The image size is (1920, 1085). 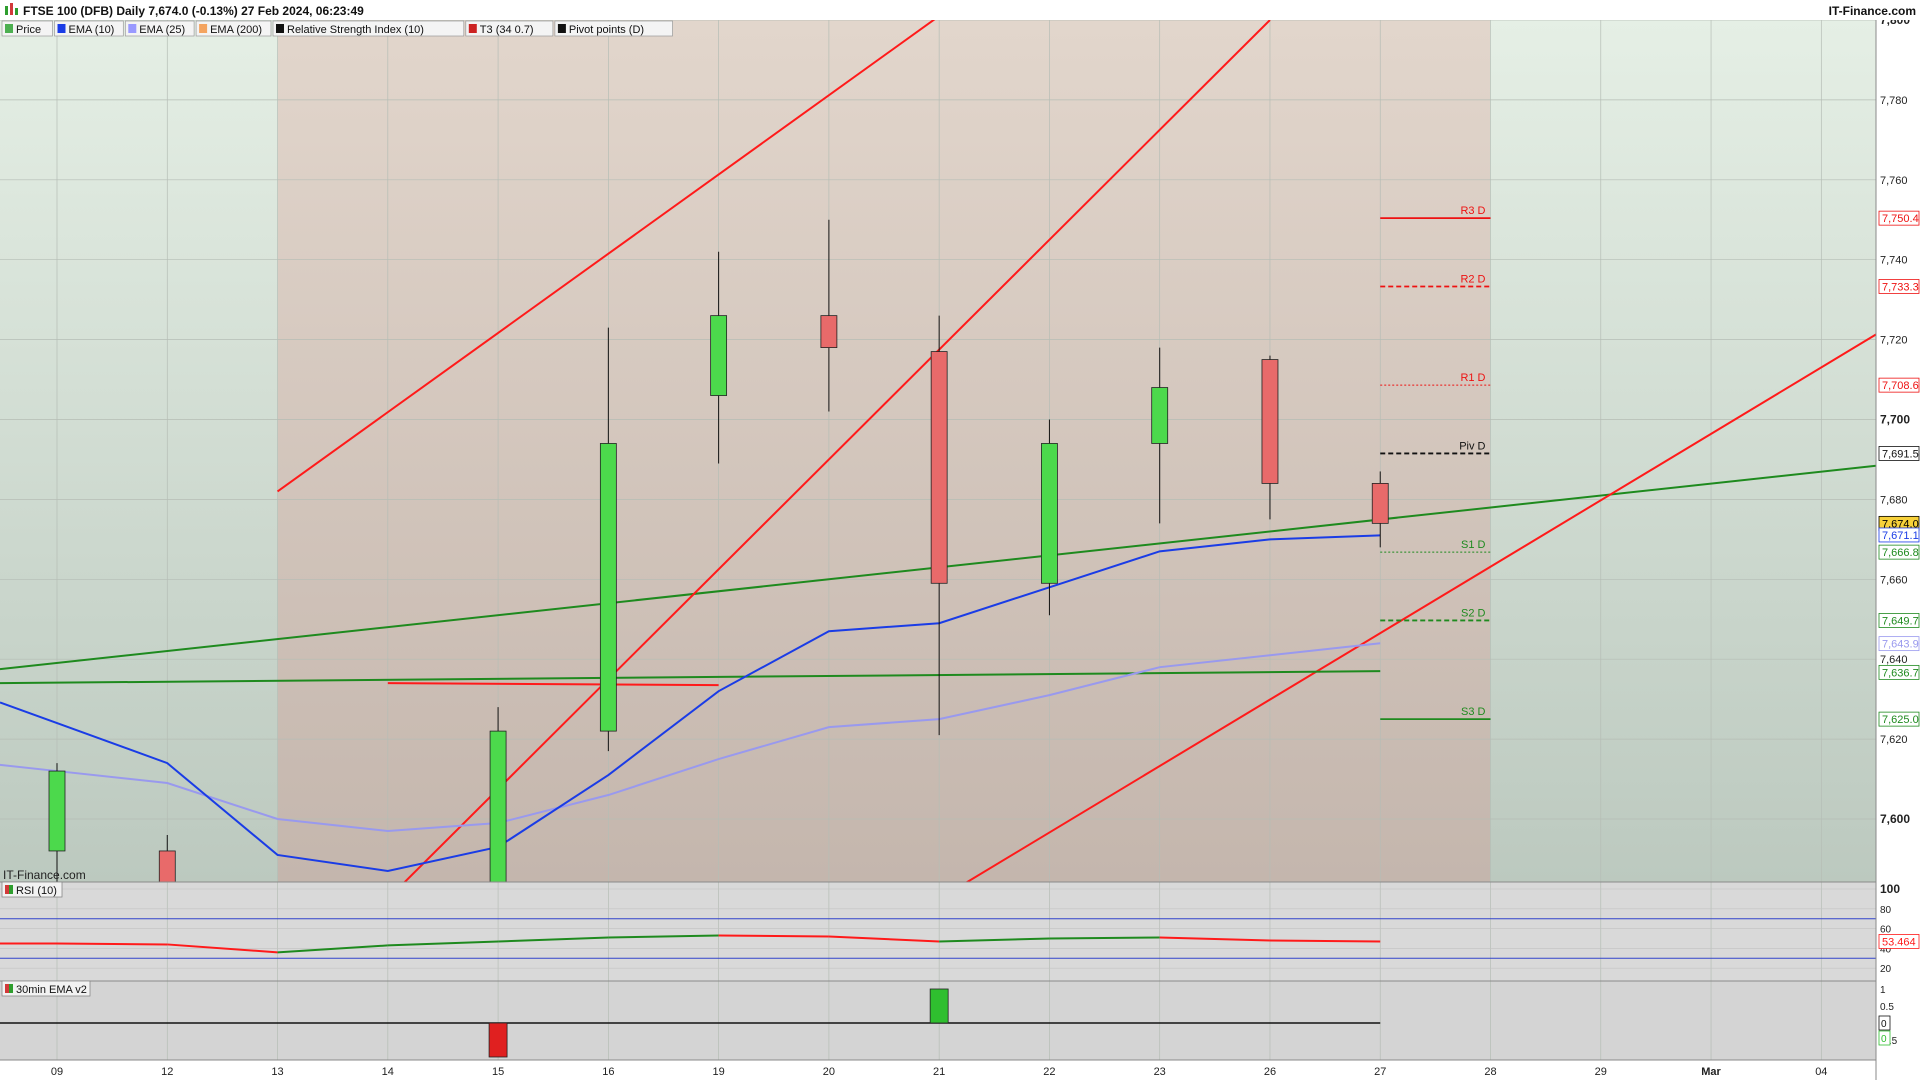 I want to click on legend-item: EMA (25), so click(x=159, y=28).